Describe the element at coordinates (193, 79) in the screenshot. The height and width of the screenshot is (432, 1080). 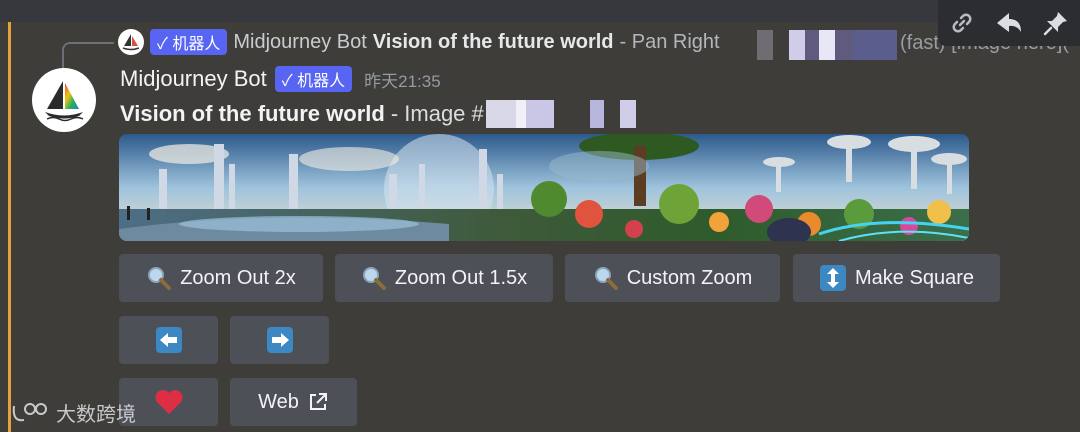
I see `author-name: Midjourney Bot` at that location.